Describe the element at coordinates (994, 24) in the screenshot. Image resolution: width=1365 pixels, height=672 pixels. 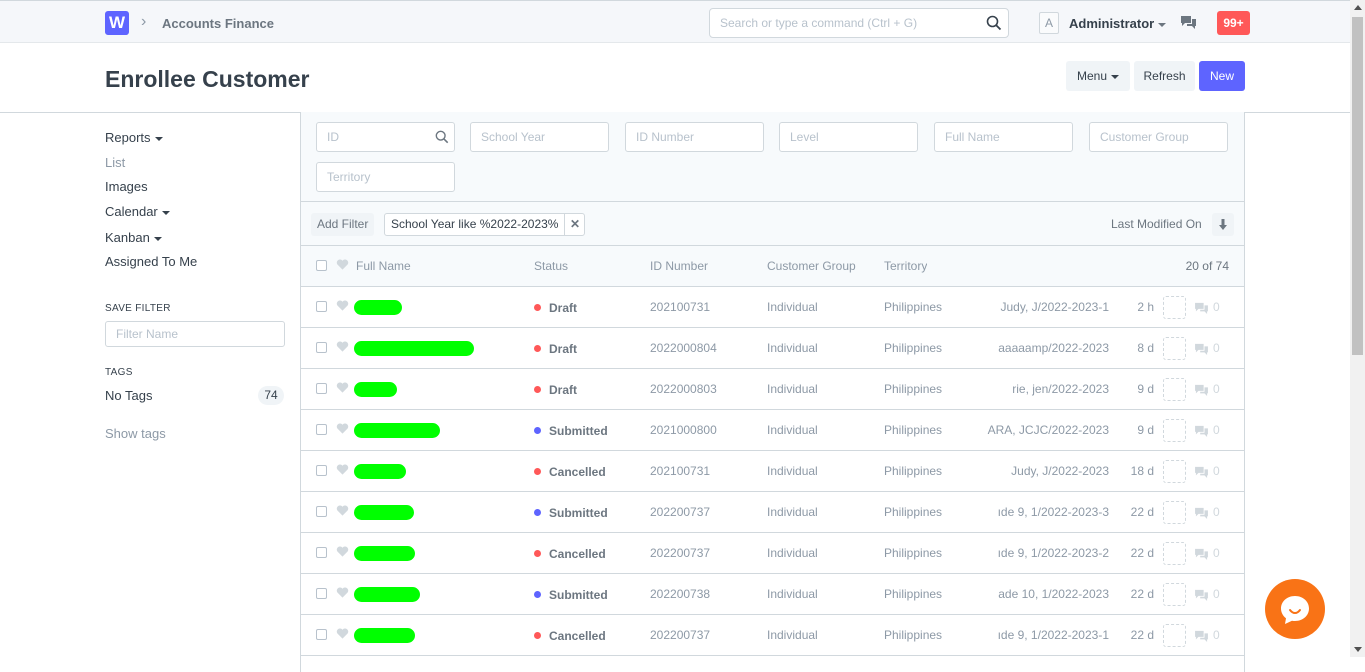
I see `search-icon` at that location.